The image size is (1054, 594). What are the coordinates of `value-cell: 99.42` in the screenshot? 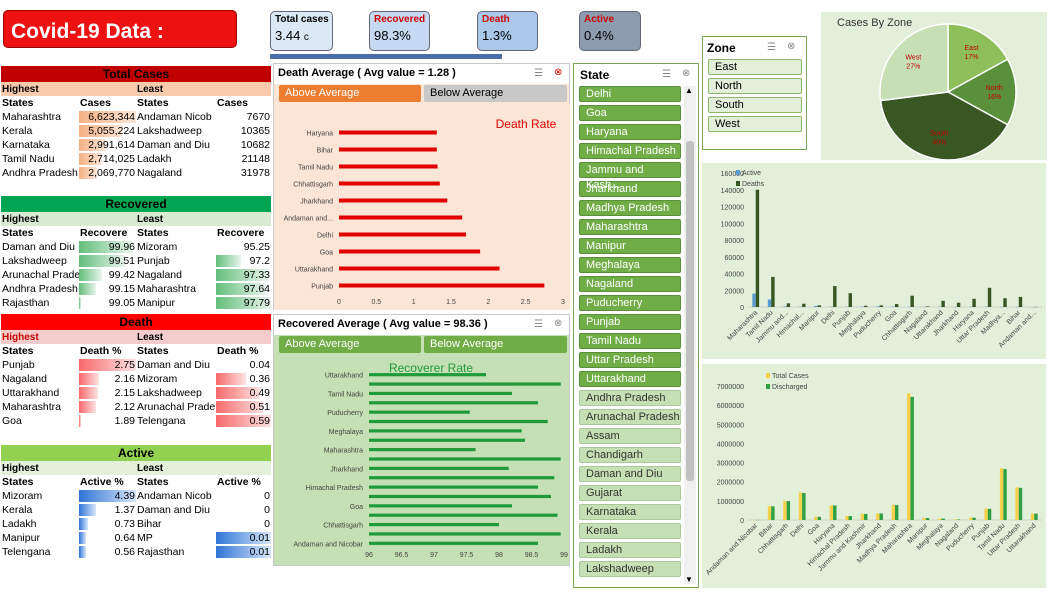 It's located at (107, 275).